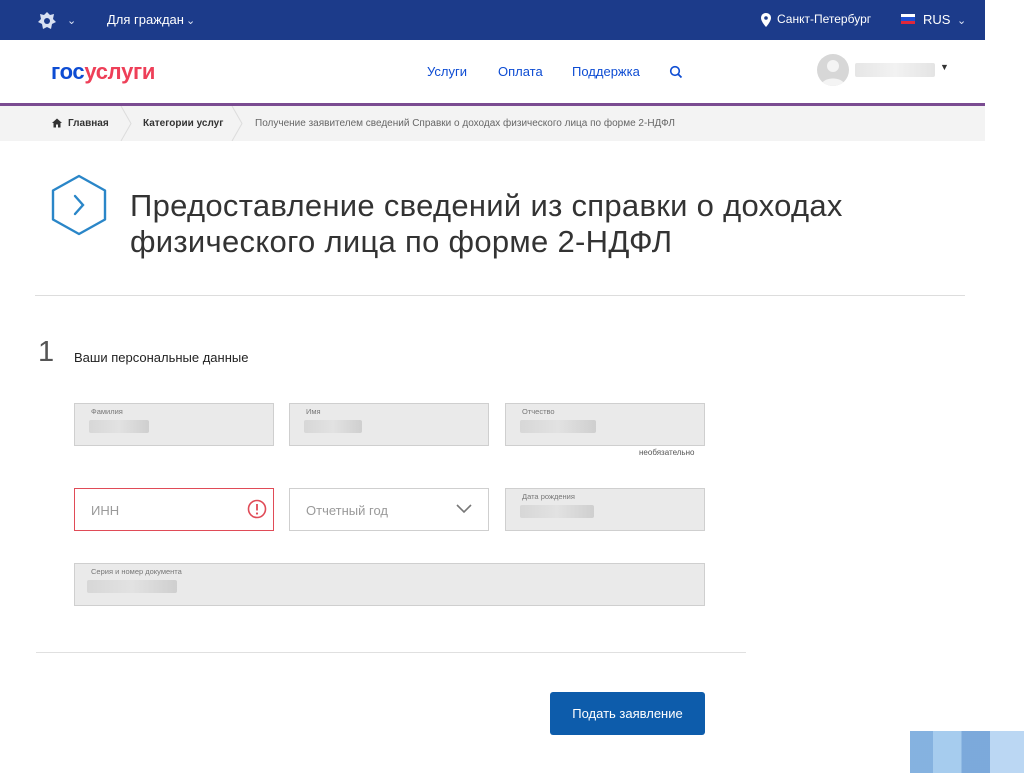 Image resolution: width=1024 pixels, height=773 pixels. I want to click on nav-services: Услуги, so click(447, 71).